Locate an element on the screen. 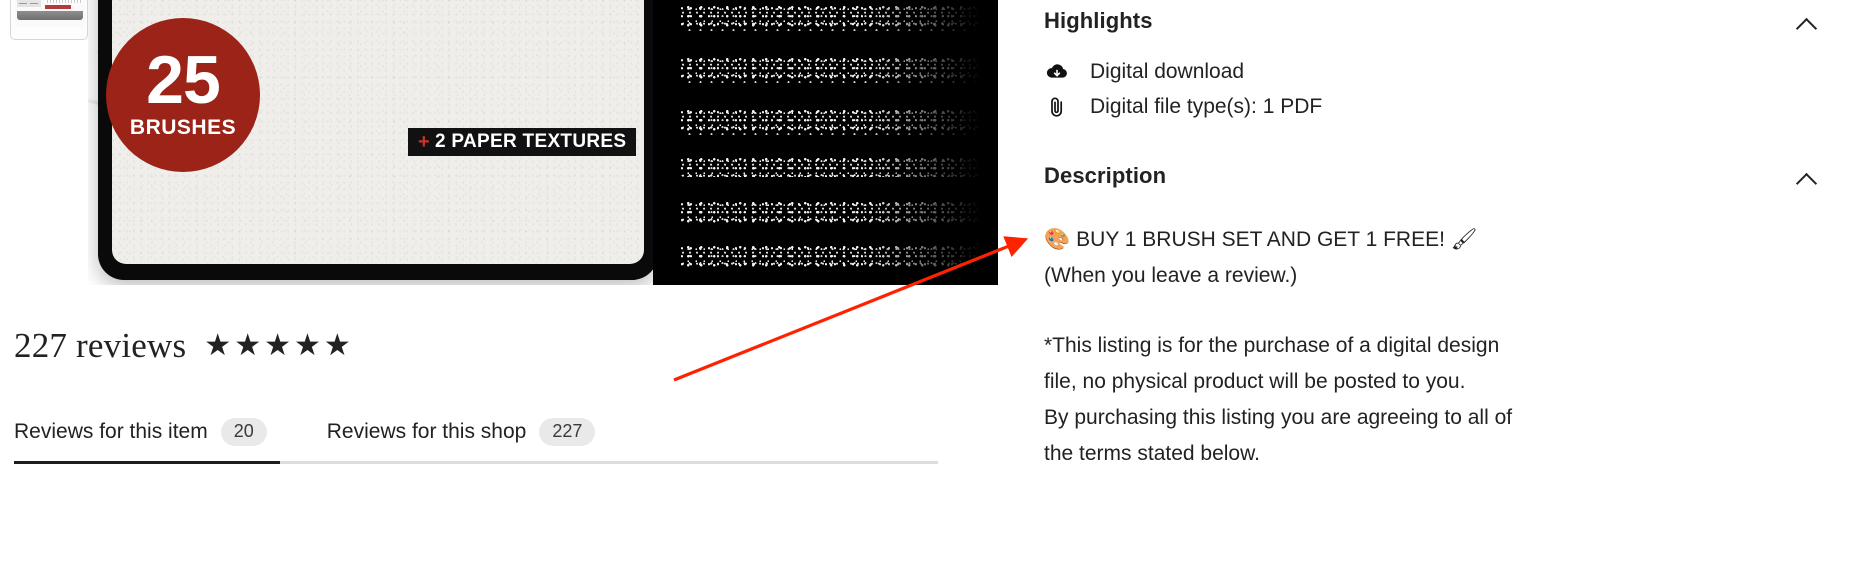 The height and width of the screenshot is (561, 1856). highlight-item: Digital download is located at coordinates (1432, 71).